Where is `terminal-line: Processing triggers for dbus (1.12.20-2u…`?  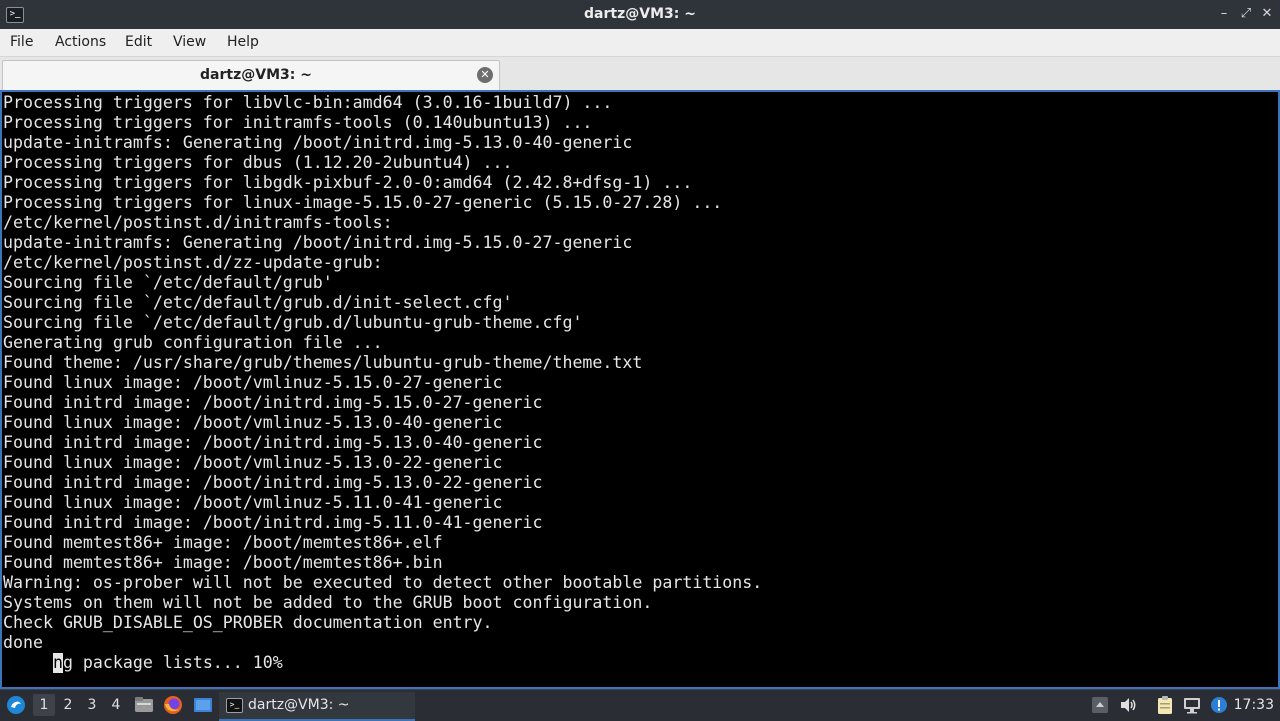 terminal-line: Processing triggers for dbus (1.12.20-2u… is located at coordinates (258, 162).